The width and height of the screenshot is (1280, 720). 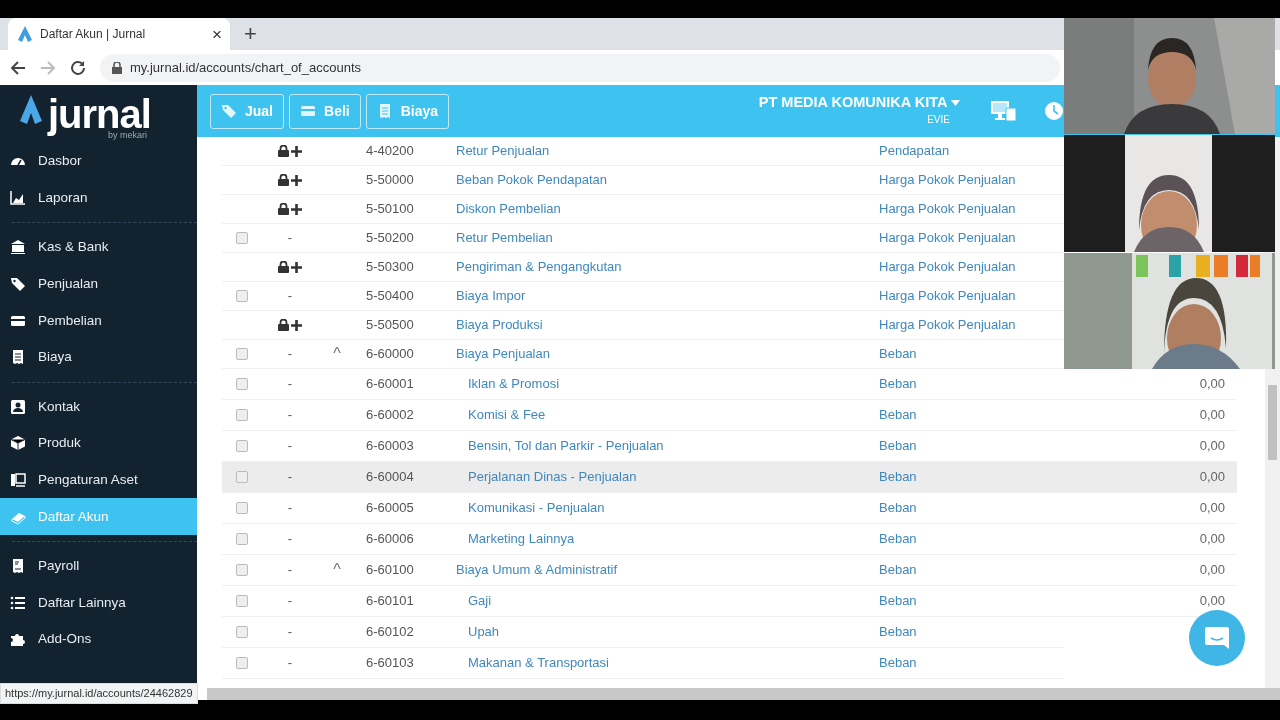 What do you see at coordinates (643, 663) in the screenshot?
I see `table-row: - 6-60103 Makanan & Transportasi Beban` at bounding box center [643, 663].